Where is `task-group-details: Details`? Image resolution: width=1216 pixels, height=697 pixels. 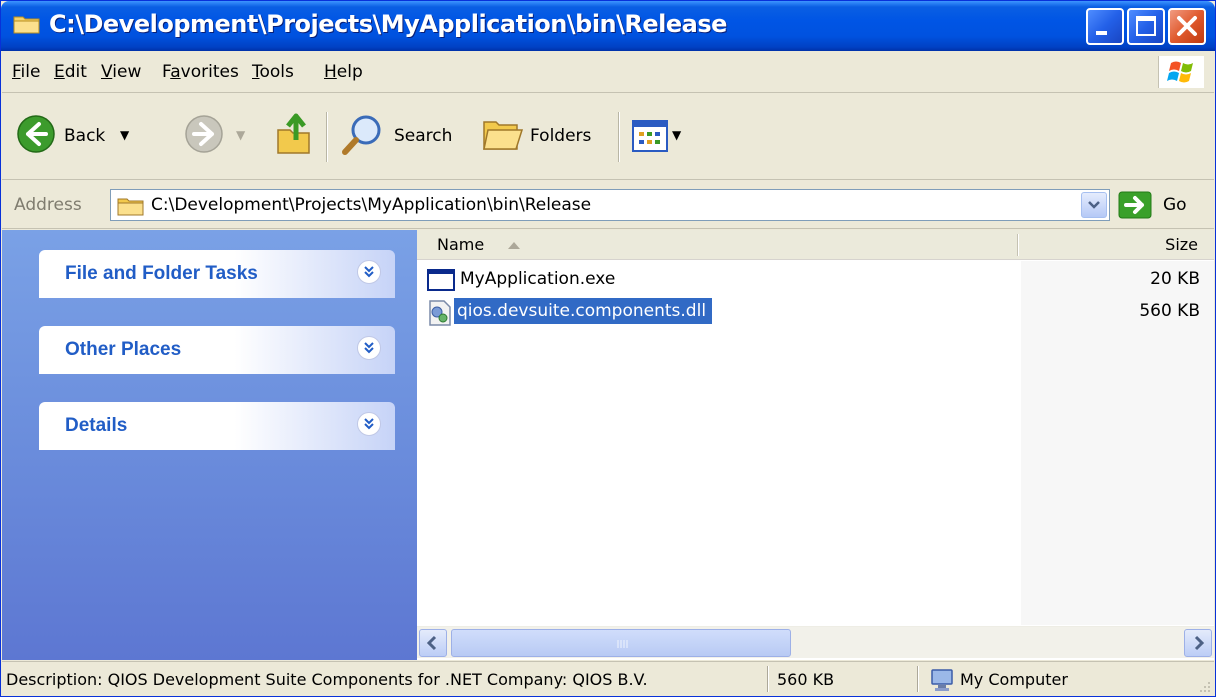 task-group-details: Details is located at coordinates (217, 426).